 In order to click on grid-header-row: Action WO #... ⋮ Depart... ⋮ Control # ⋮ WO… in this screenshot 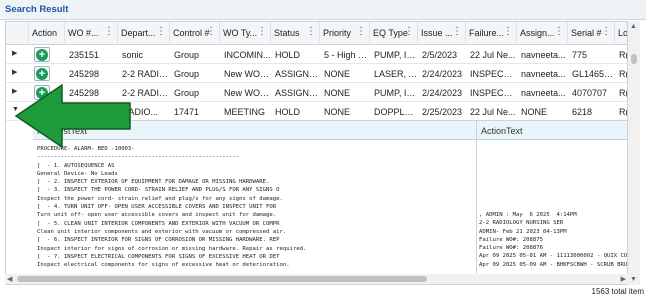, I will do `click(317, 33)`.